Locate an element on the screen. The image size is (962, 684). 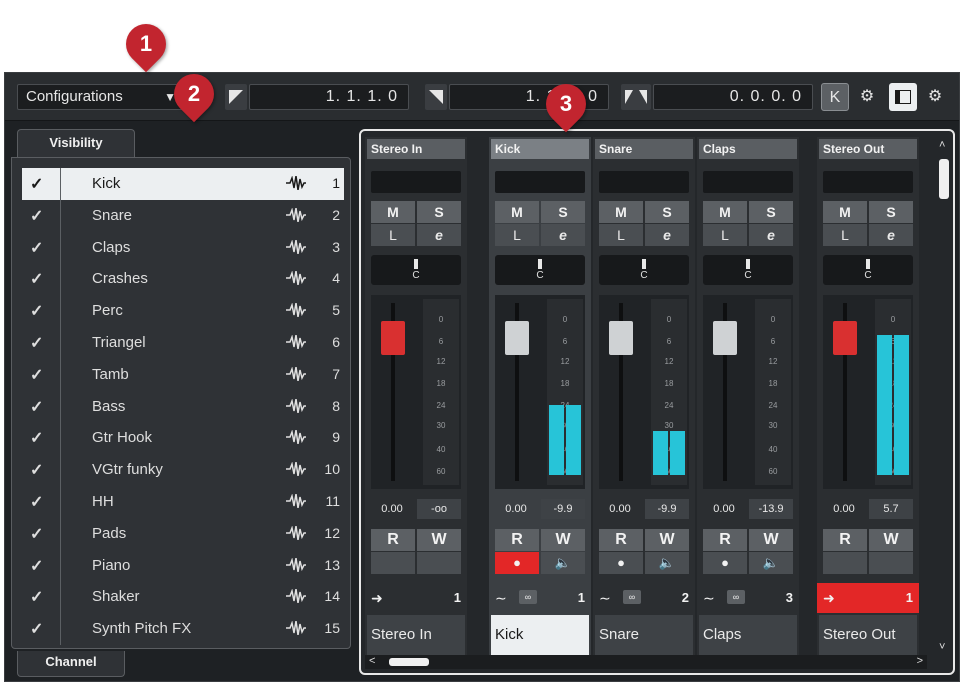
range-icon is located at coordinates (636, 97).